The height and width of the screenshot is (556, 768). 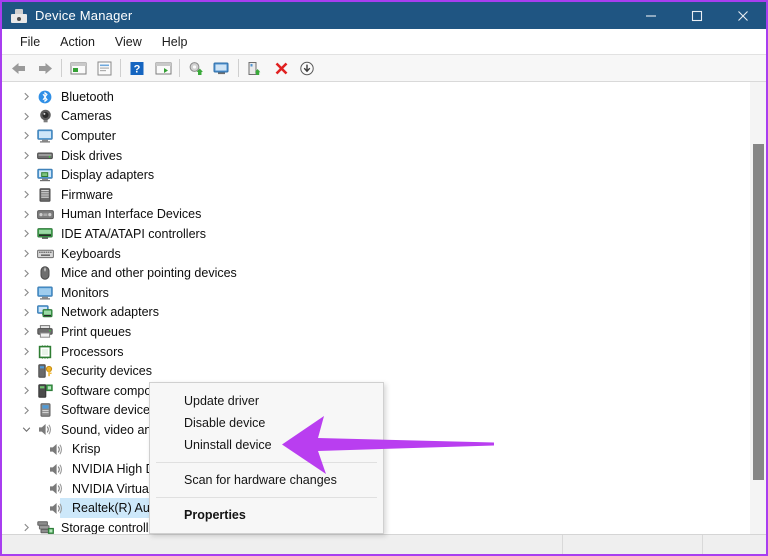 I want to click on callout-arrow, so click(x=387, y=445).